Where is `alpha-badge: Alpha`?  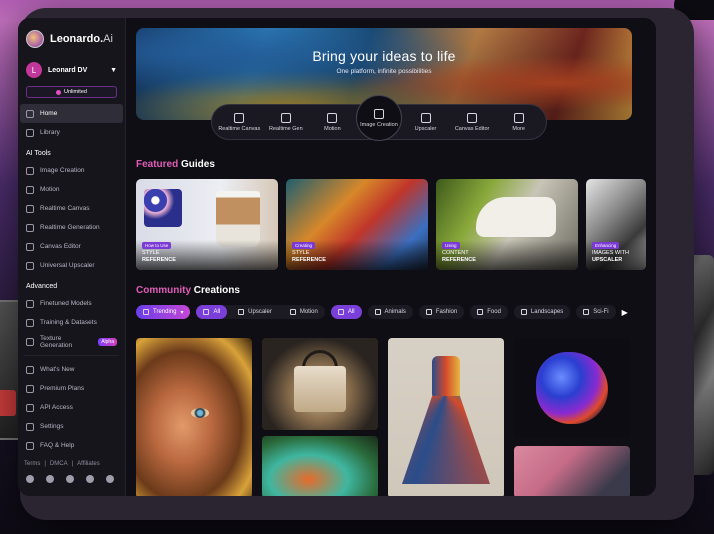 alpha-badge: Alpha is located at coordinates (107, 341).